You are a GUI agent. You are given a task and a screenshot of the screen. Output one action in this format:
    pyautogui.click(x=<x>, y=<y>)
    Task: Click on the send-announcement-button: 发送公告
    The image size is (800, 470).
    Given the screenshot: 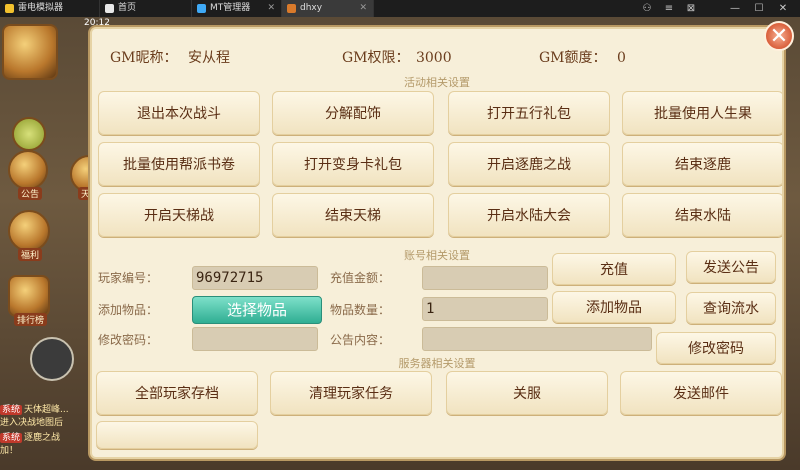 What is the action you would take?
    pyautogui.click(x=731, y=267)
    